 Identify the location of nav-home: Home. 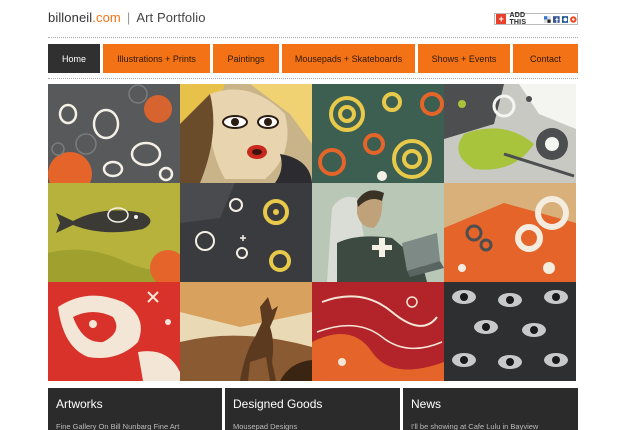
(74, 58).